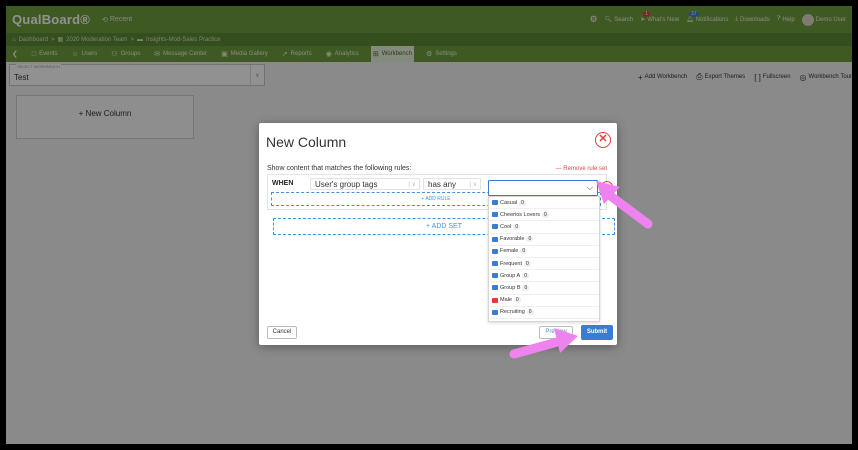  Describe the element at coordinates (543, 343) in the screenshot. I see `arrow-to-submit-icon` at that location.